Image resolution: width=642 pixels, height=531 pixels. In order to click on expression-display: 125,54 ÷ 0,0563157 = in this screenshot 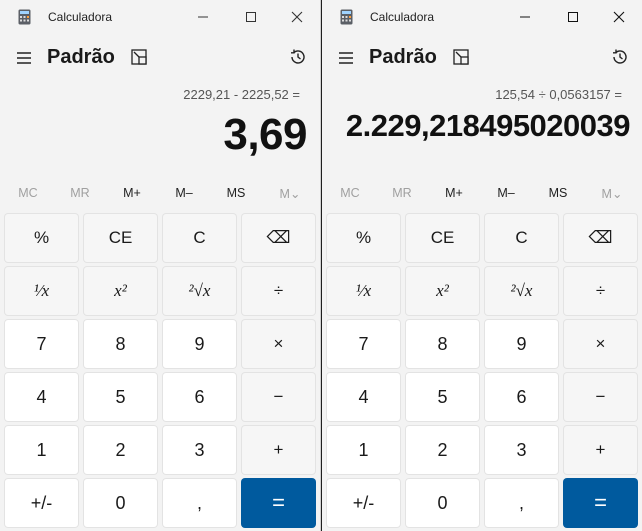, I will do `click(558, 94)`.